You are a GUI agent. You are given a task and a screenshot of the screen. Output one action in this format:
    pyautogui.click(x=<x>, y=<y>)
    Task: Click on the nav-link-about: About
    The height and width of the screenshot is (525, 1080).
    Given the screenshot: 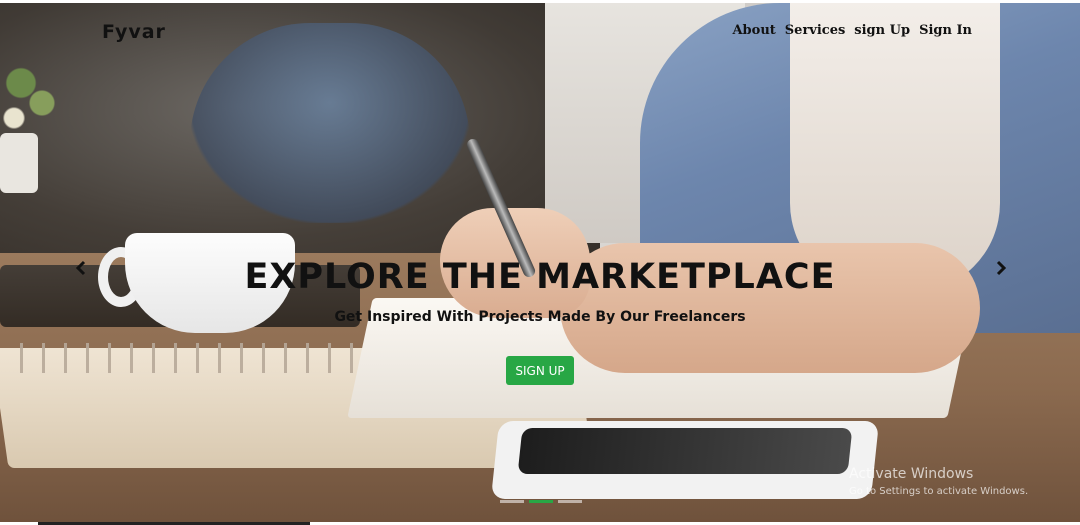 What is the action you would take?
    pyautogui.click(x=753, y=30)
    